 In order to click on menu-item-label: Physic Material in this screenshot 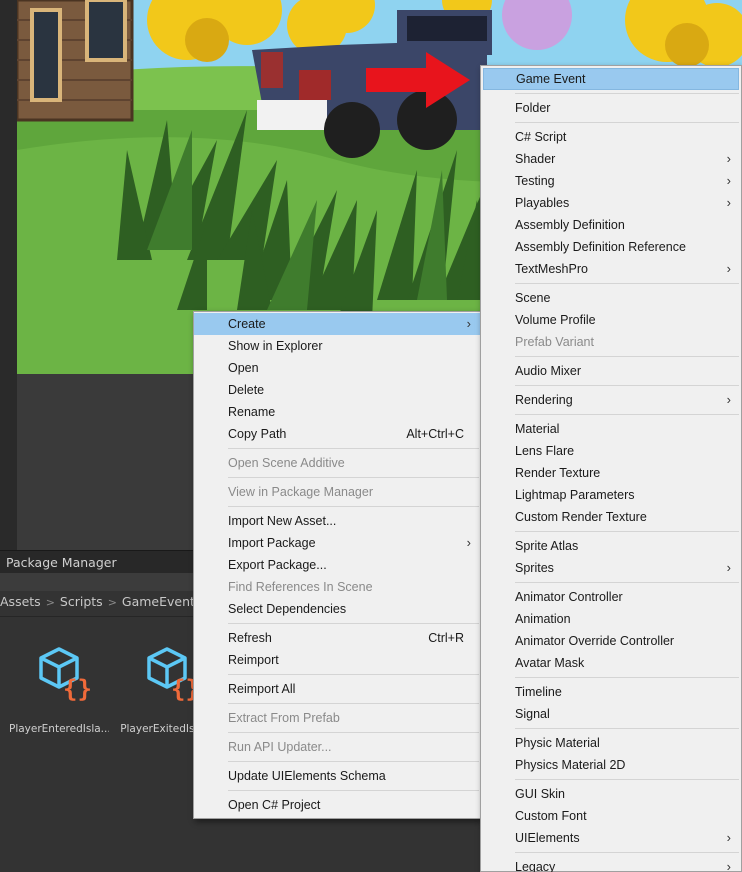, I will do `click(557, 743)`.